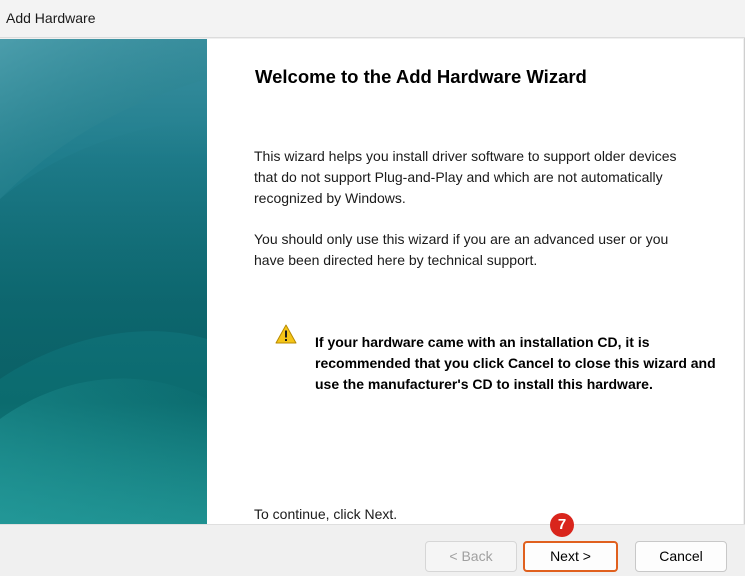  What do you see at coordinates (471, 556) in the screenshot?
I see `back-button: < Back` at bounding box center [471, 556].